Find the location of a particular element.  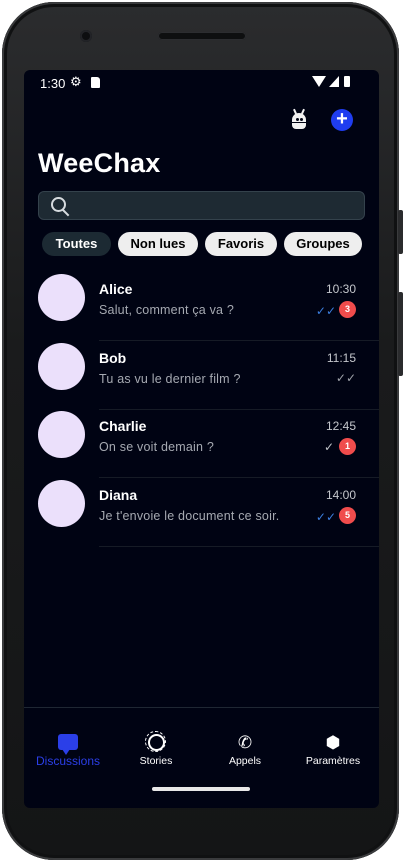

unread-badge: 1 is located at coordinates (347, 446).